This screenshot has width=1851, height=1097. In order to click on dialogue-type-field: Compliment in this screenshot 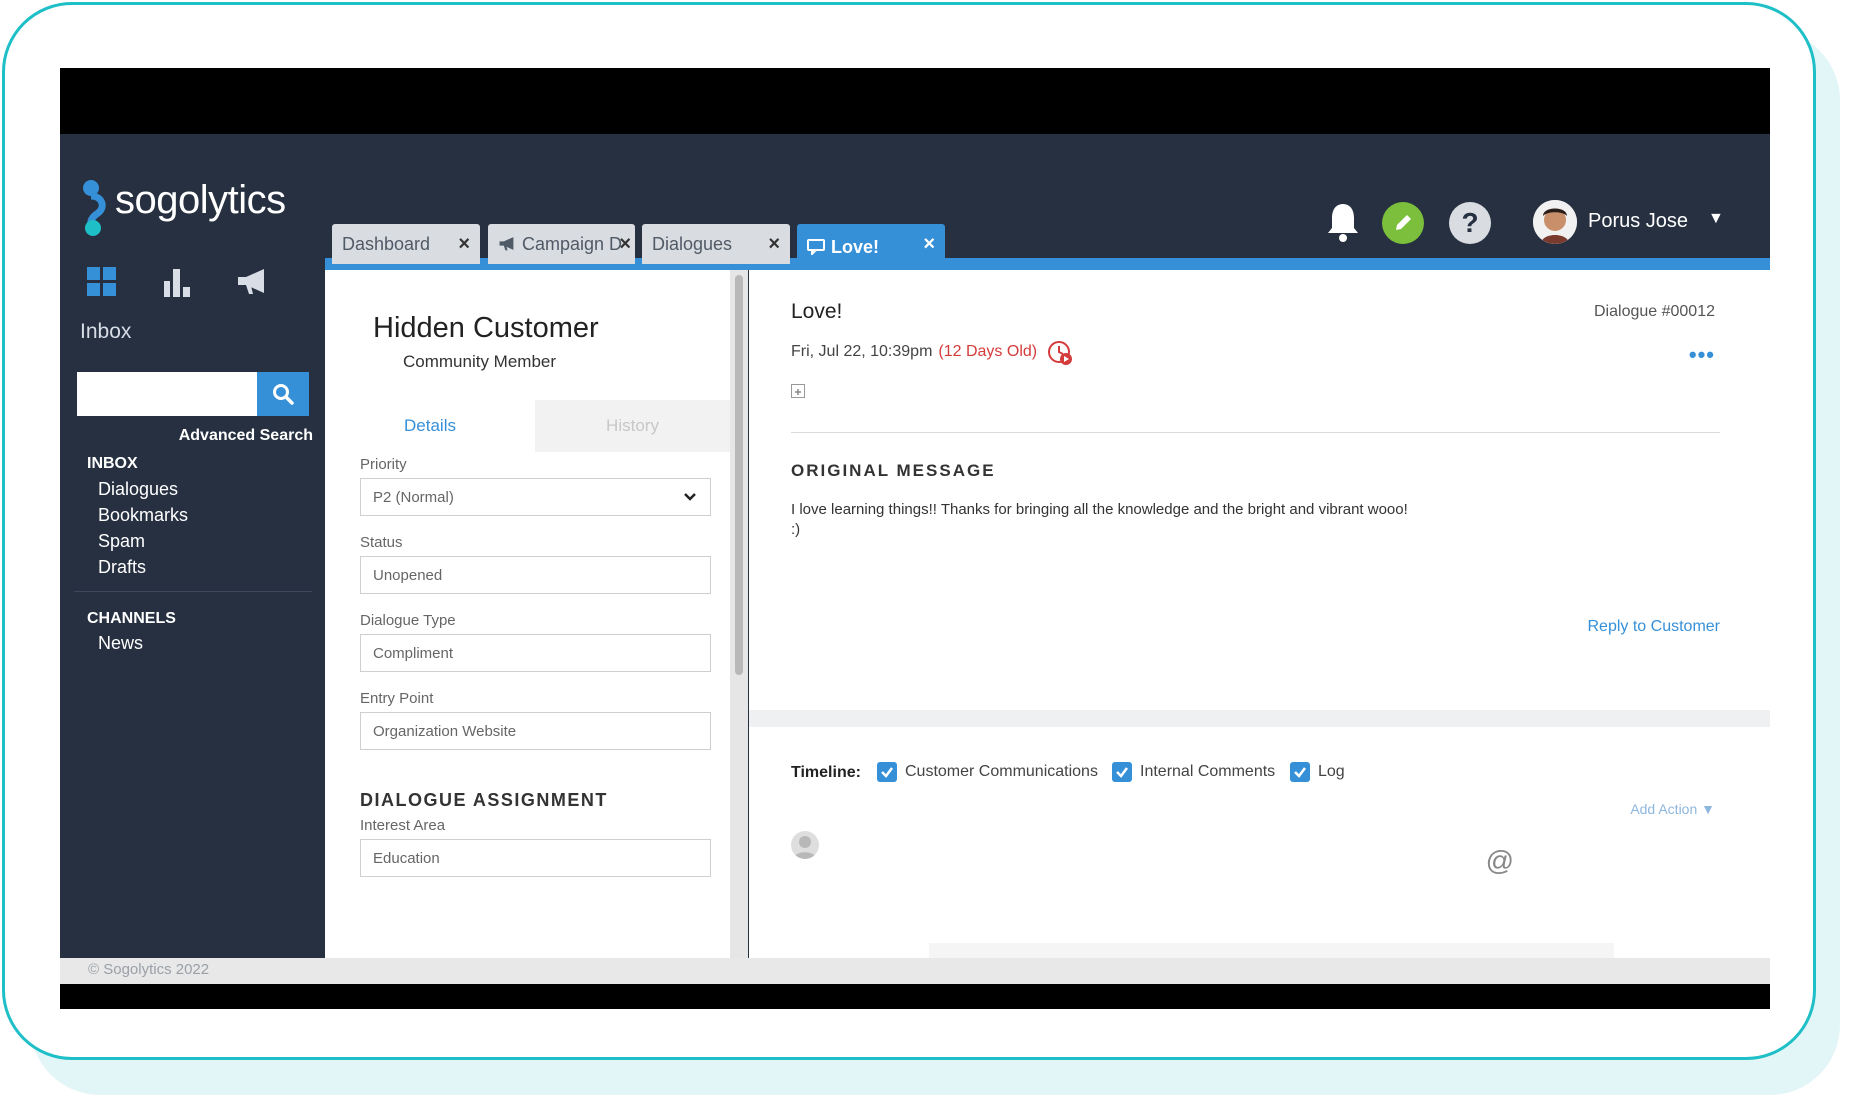, I will do `click(535, 653)`.